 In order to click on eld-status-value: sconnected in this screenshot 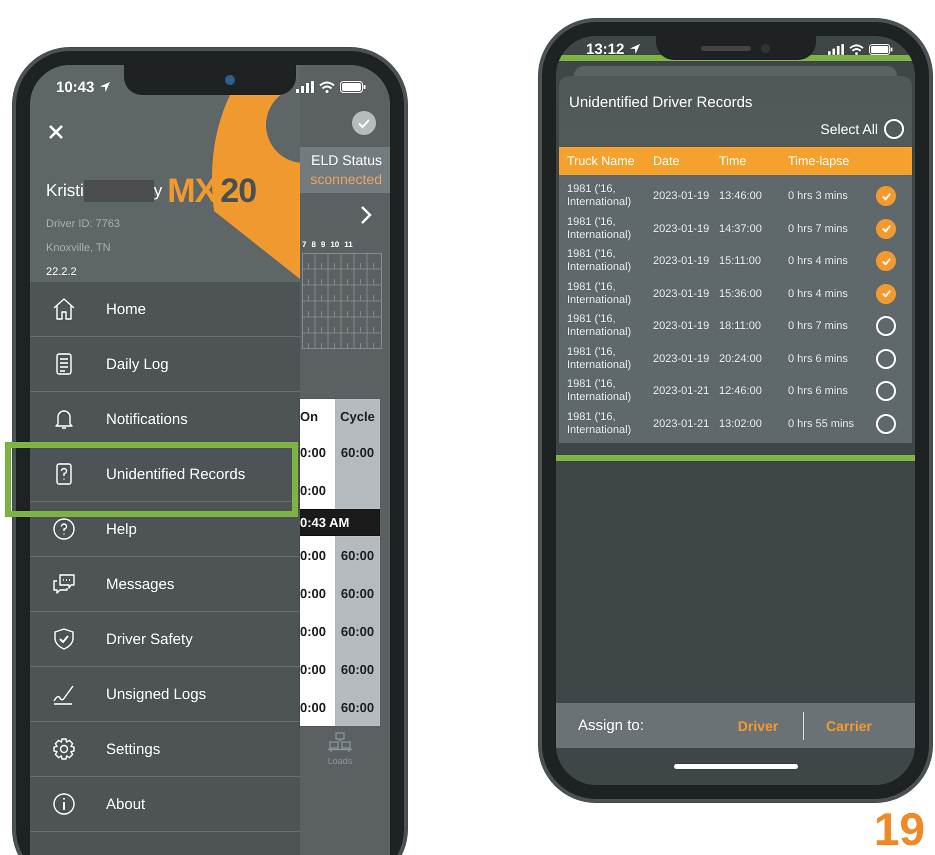, I will do `click(346, 179)`.